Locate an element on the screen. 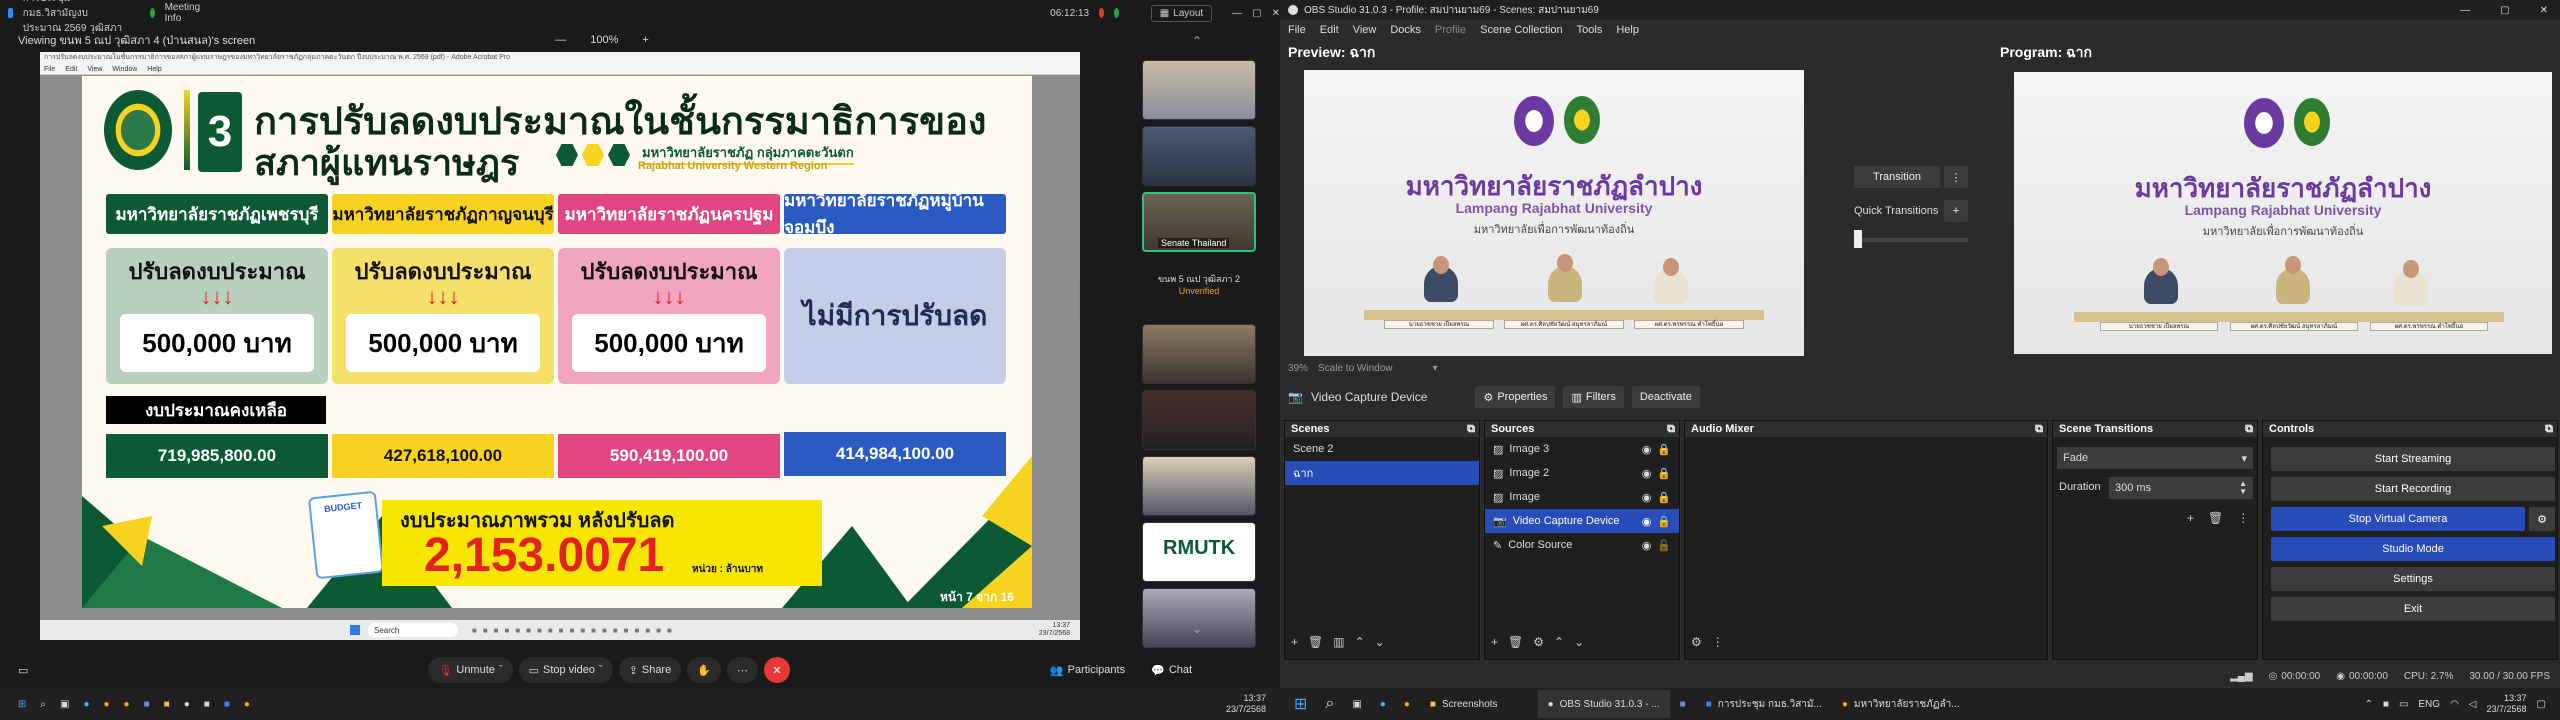  deactivate-button: Deactivate is located at coordinates (1665, 397).